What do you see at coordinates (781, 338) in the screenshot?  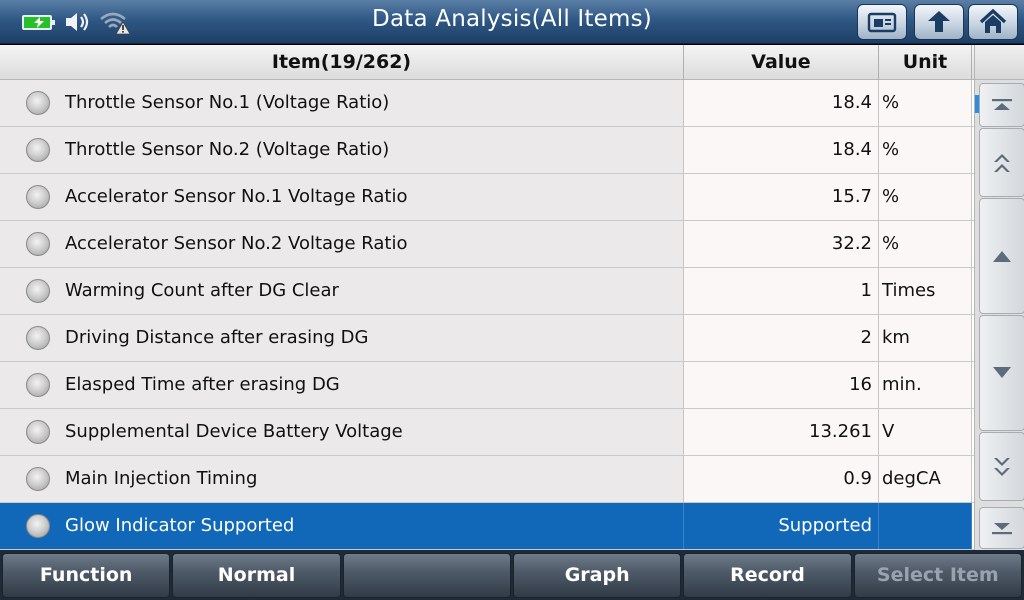 I see `item-value: 2` at bounding box center [781, 338].